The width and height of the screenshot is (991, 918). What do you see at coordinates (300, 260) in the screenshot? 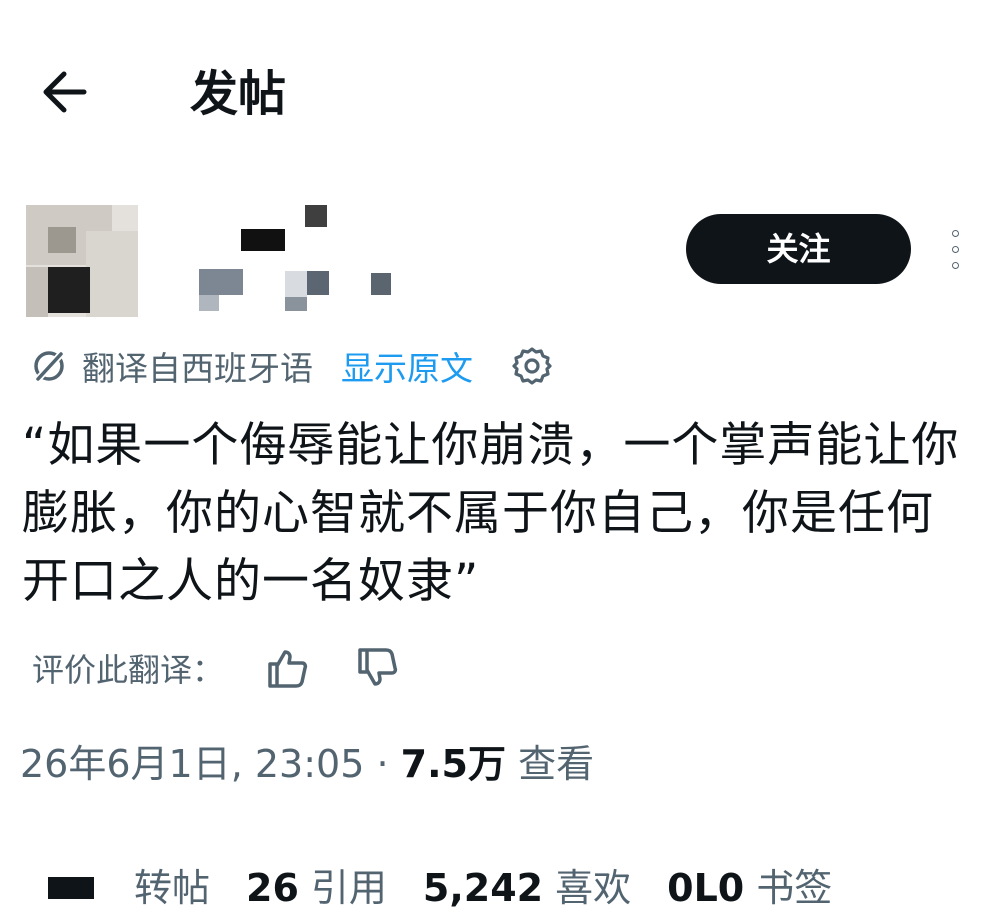
I see `author-name` at bounding box center [300, 260].